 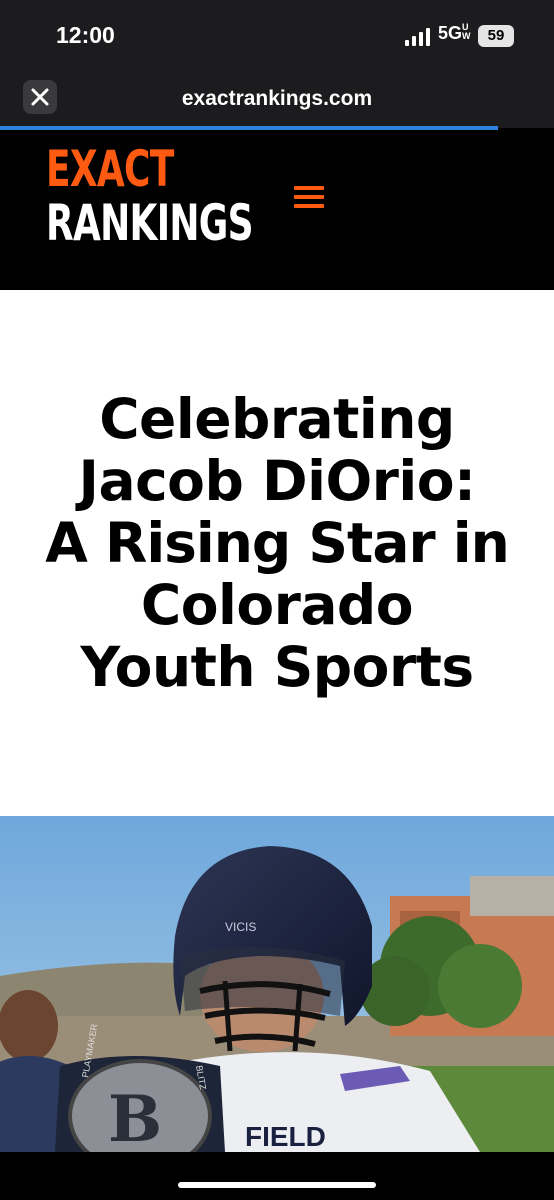 I want to click on logo-exact: EXACT, so click(x=110, y=169).